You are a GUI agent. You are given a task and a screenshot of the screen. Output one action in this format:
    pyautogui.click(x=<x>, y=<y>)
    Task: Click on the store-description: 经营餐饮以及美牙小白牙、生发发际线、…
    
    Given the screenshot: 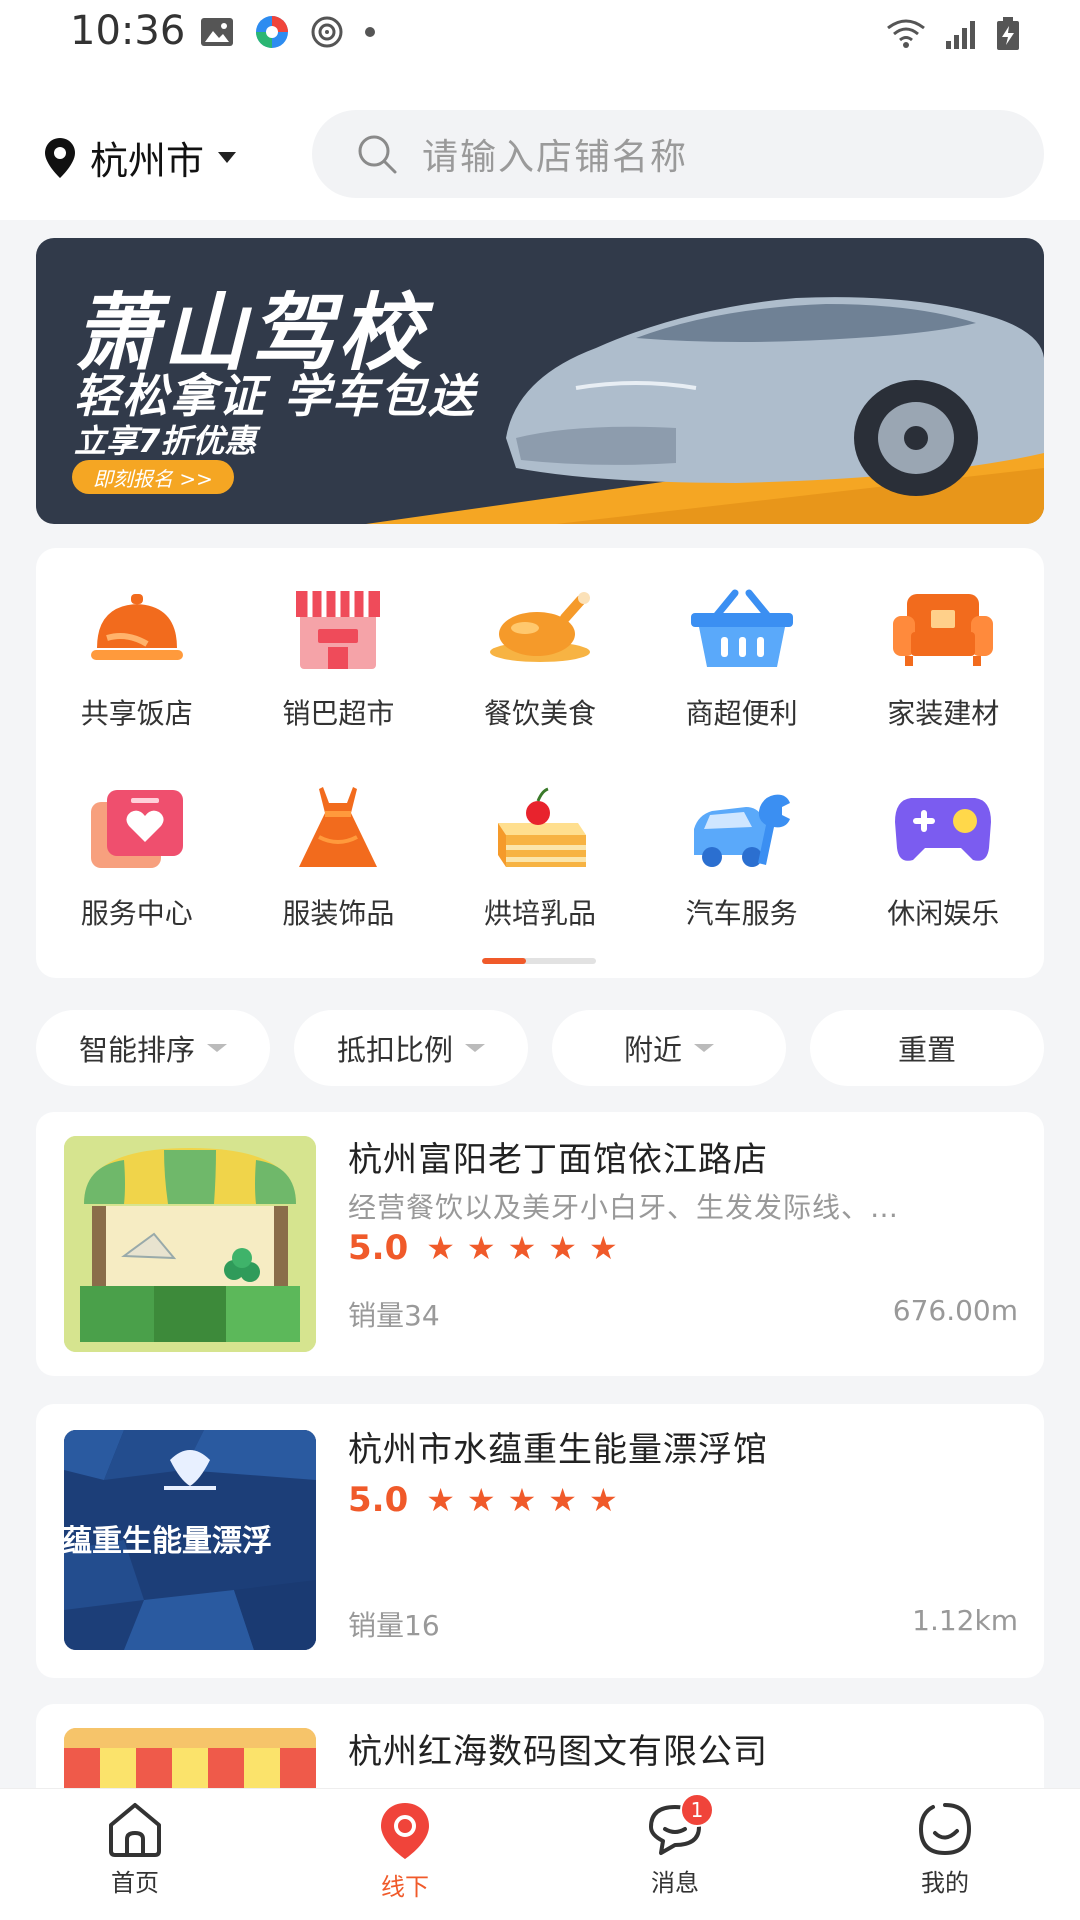 What is the action you would take?
    pyautogui.click(x=624, y=1207)
    